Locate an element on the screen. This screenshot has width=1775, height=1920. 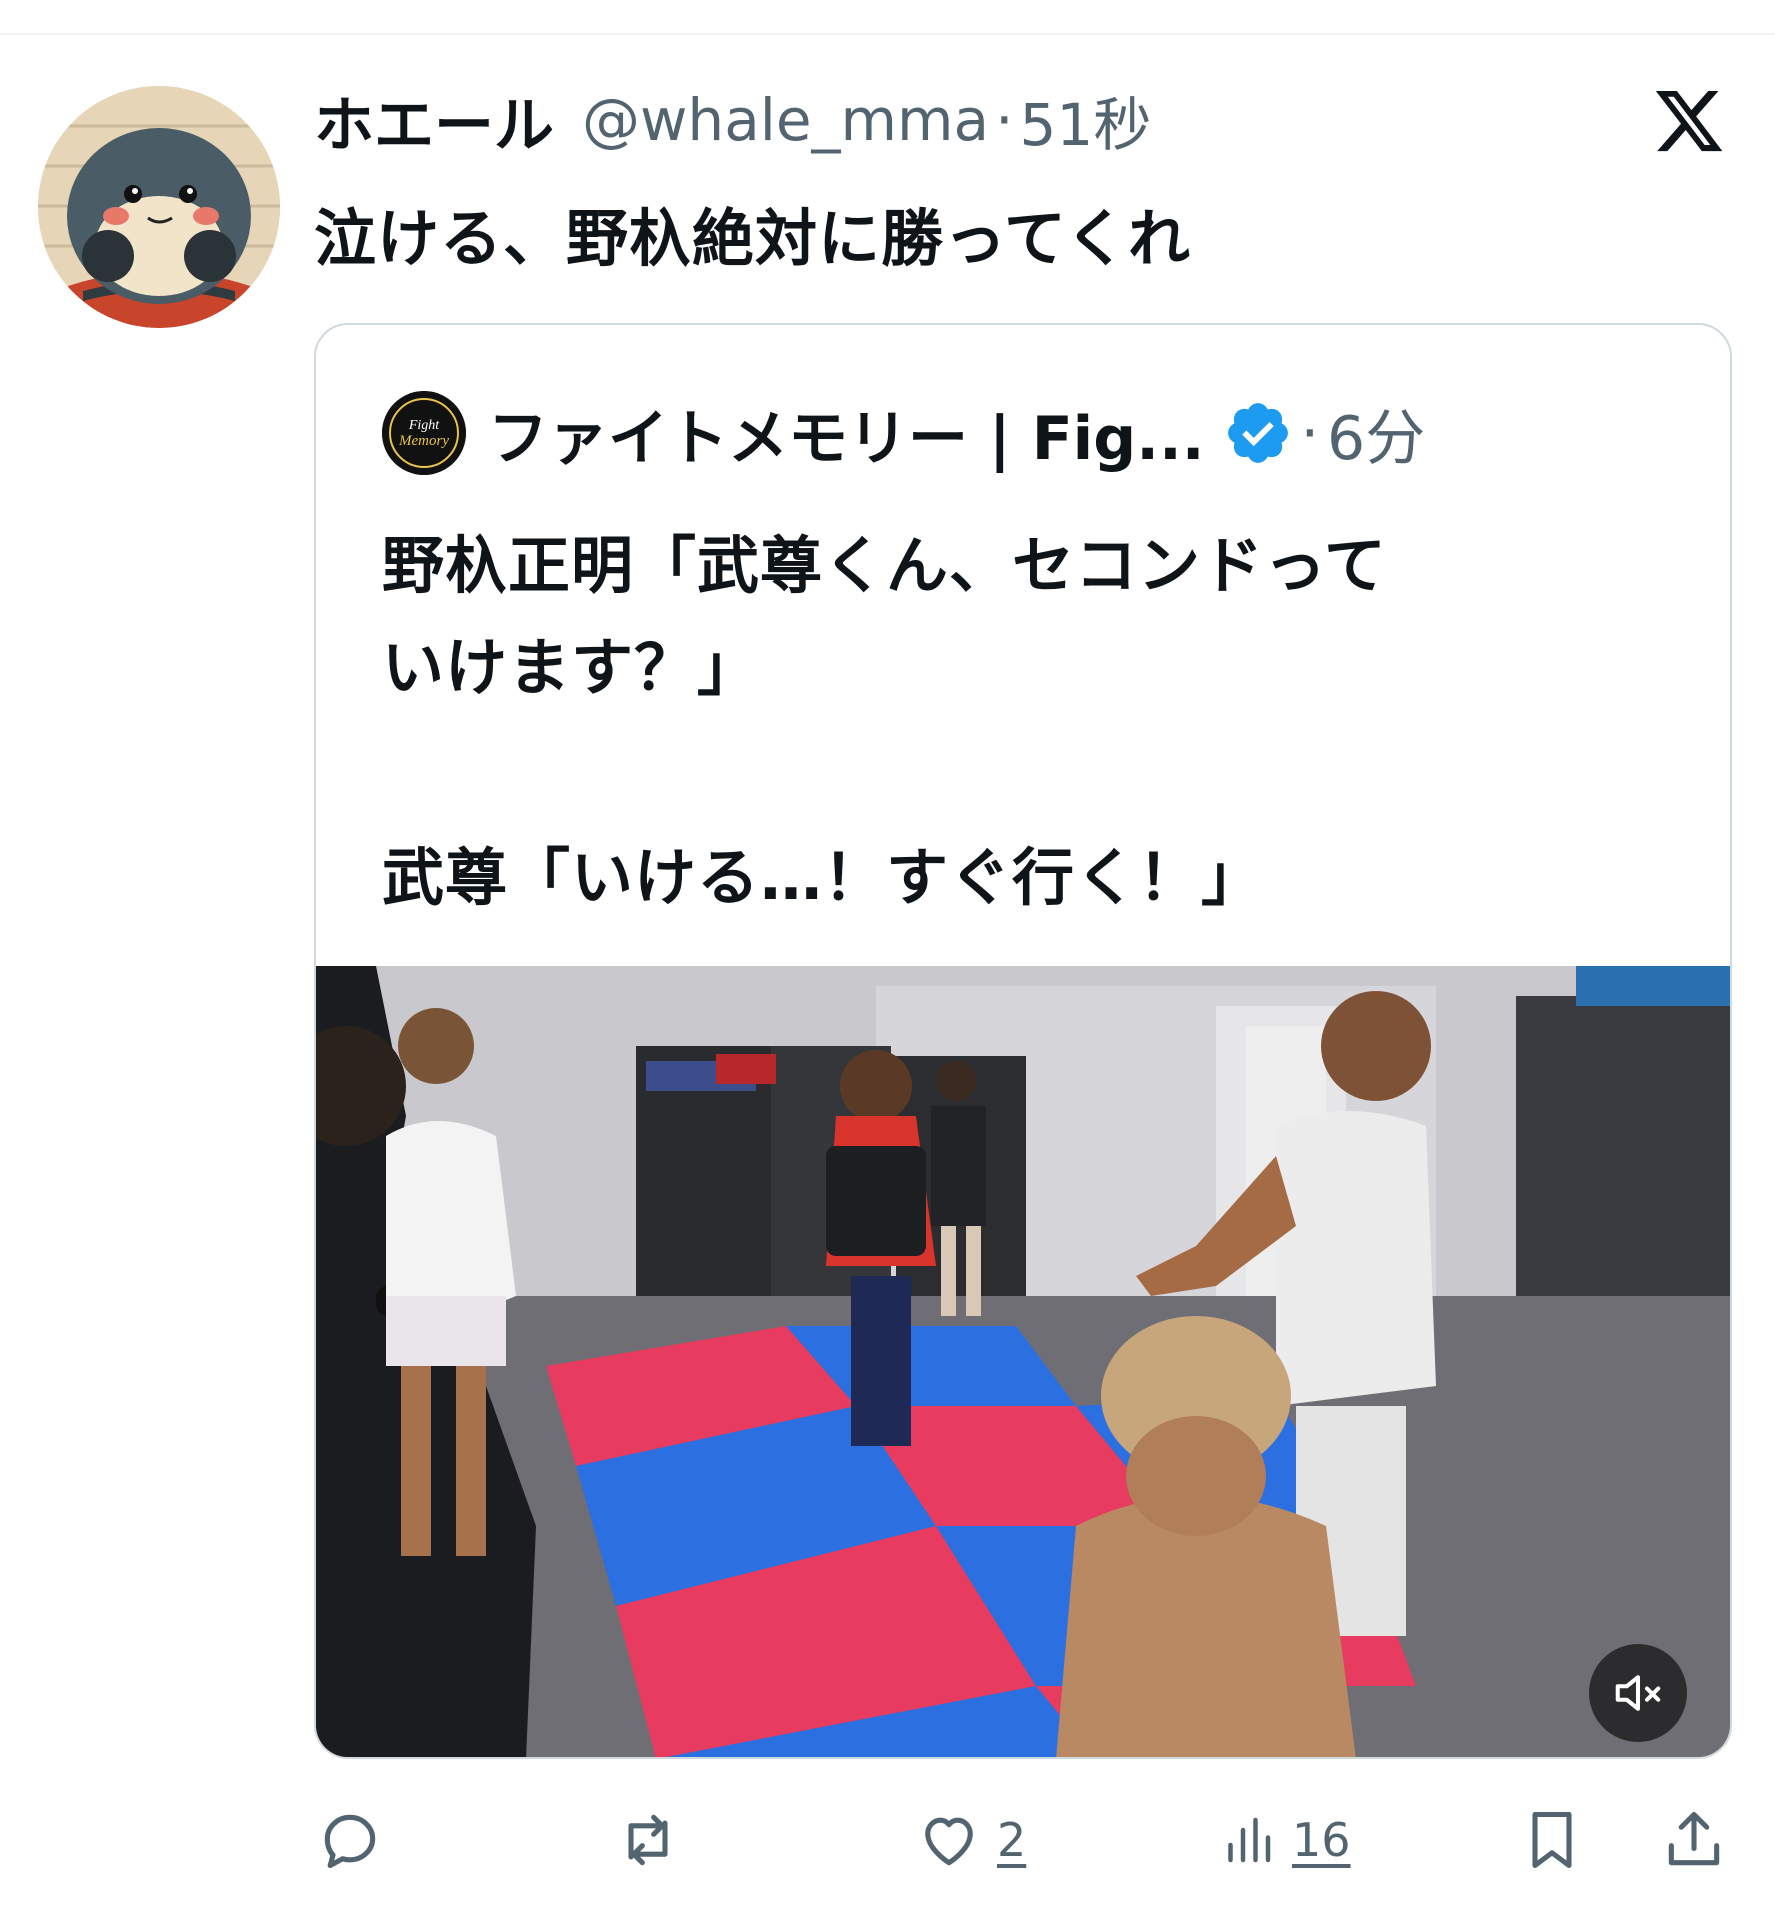
speaker-muted-icon is located at coordinates (1638, 1693).